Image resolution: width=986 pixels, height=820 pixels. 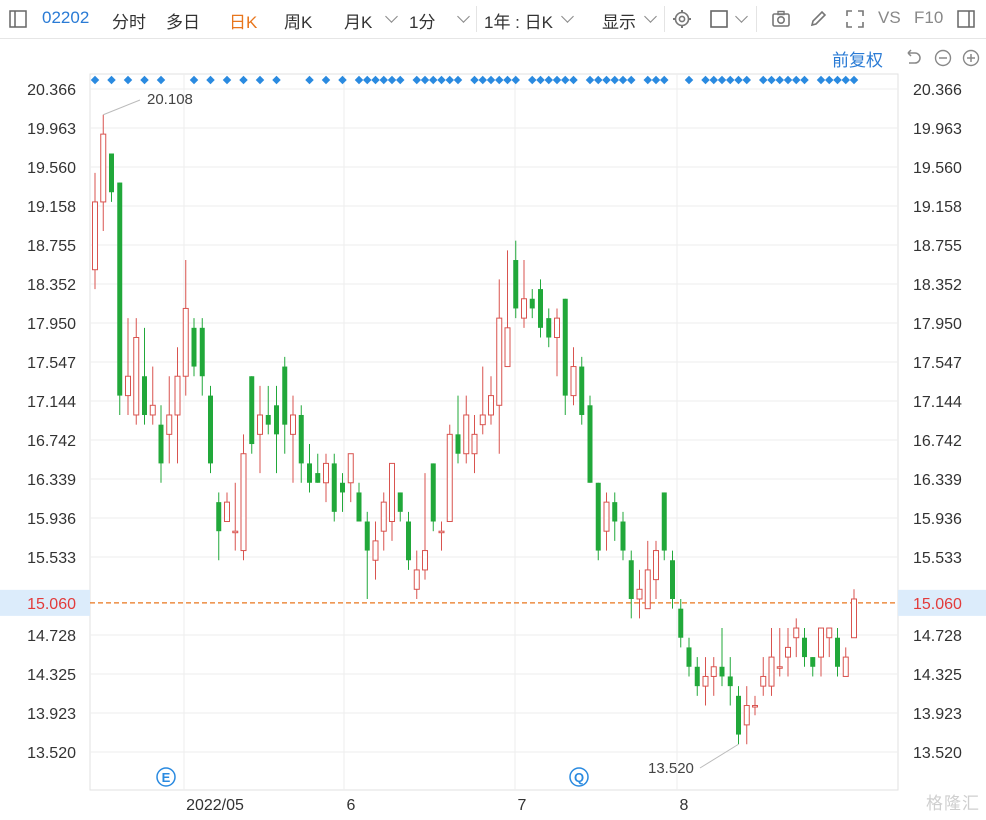 I want to click on camera-icon, so click(x=781, y=19).